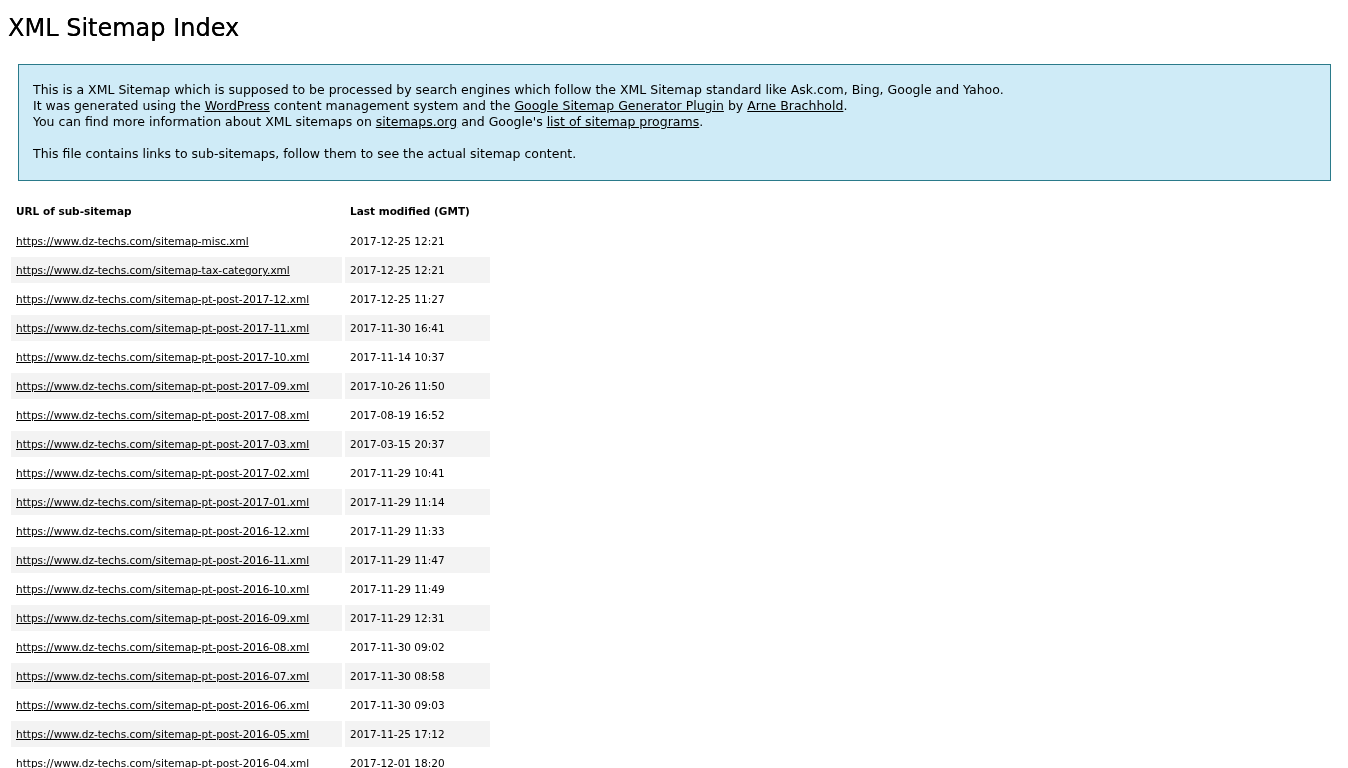 This screenshot has width=1348, height=768. Describe the element at coordinates (417, 560) in the screenshot. I see `date-cell: 2017-11-29 11:47` at that location.